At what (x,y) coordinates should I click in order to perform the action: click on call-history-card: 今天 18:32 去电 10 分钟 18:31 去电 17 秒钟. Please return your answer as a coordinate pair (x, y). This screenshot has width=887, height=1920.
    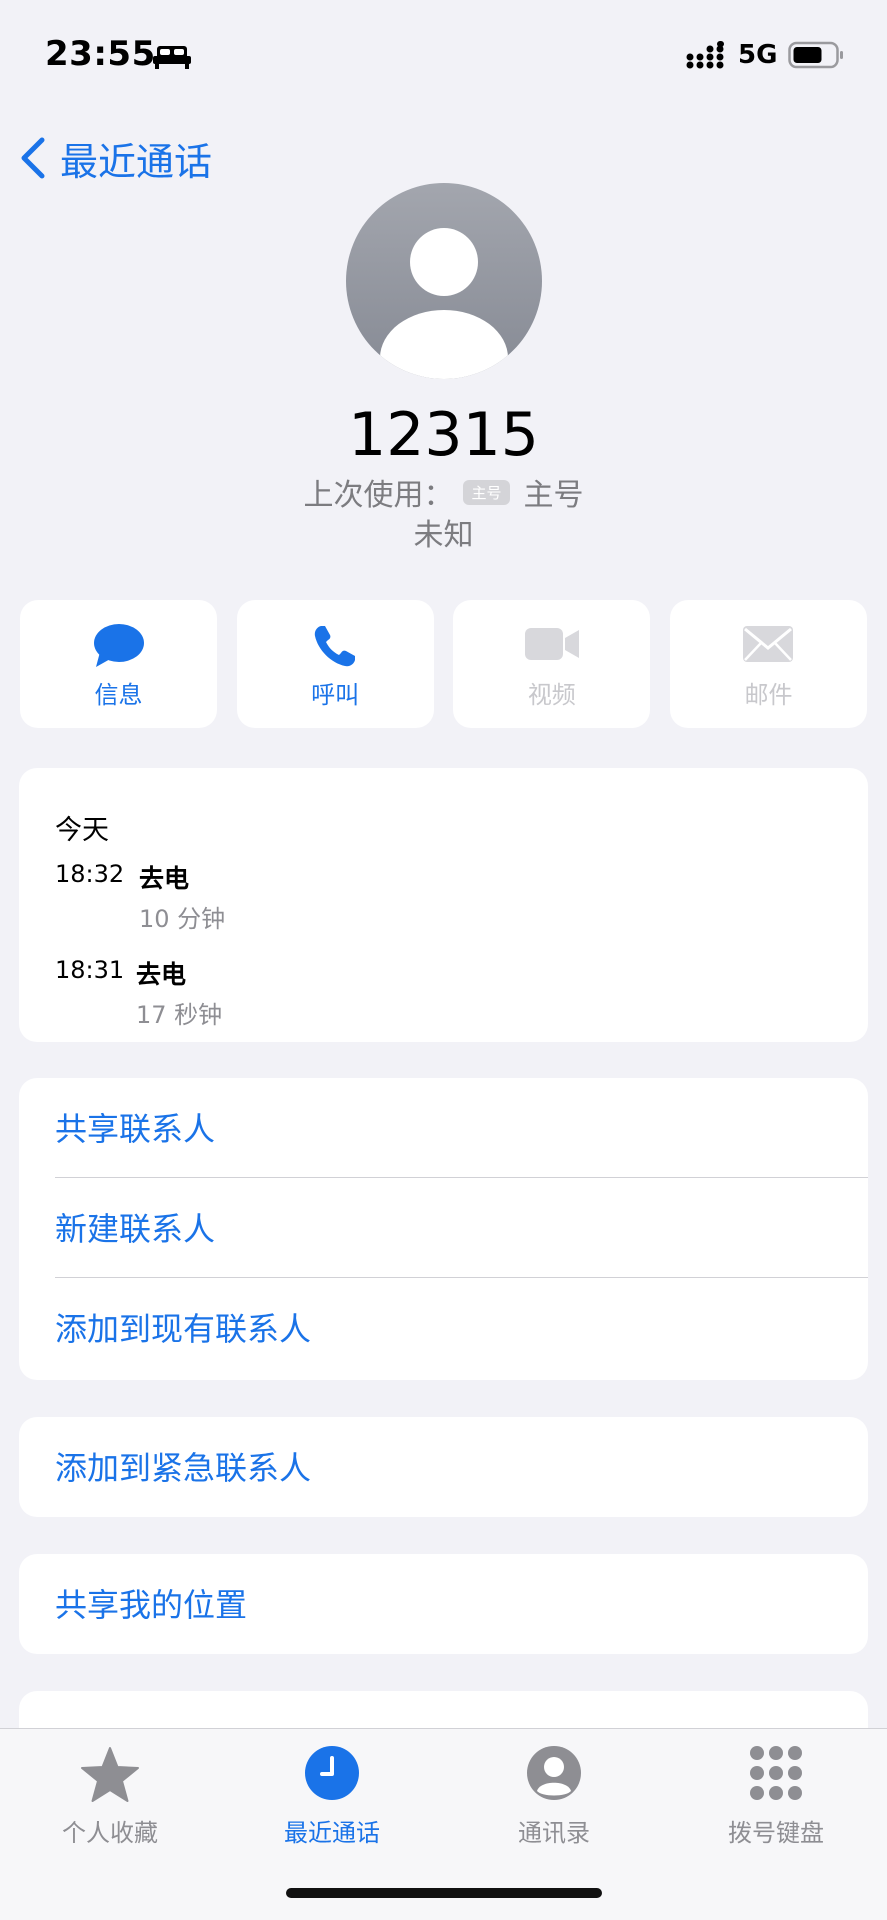
    Looking at the image, I should click on (443, 905).